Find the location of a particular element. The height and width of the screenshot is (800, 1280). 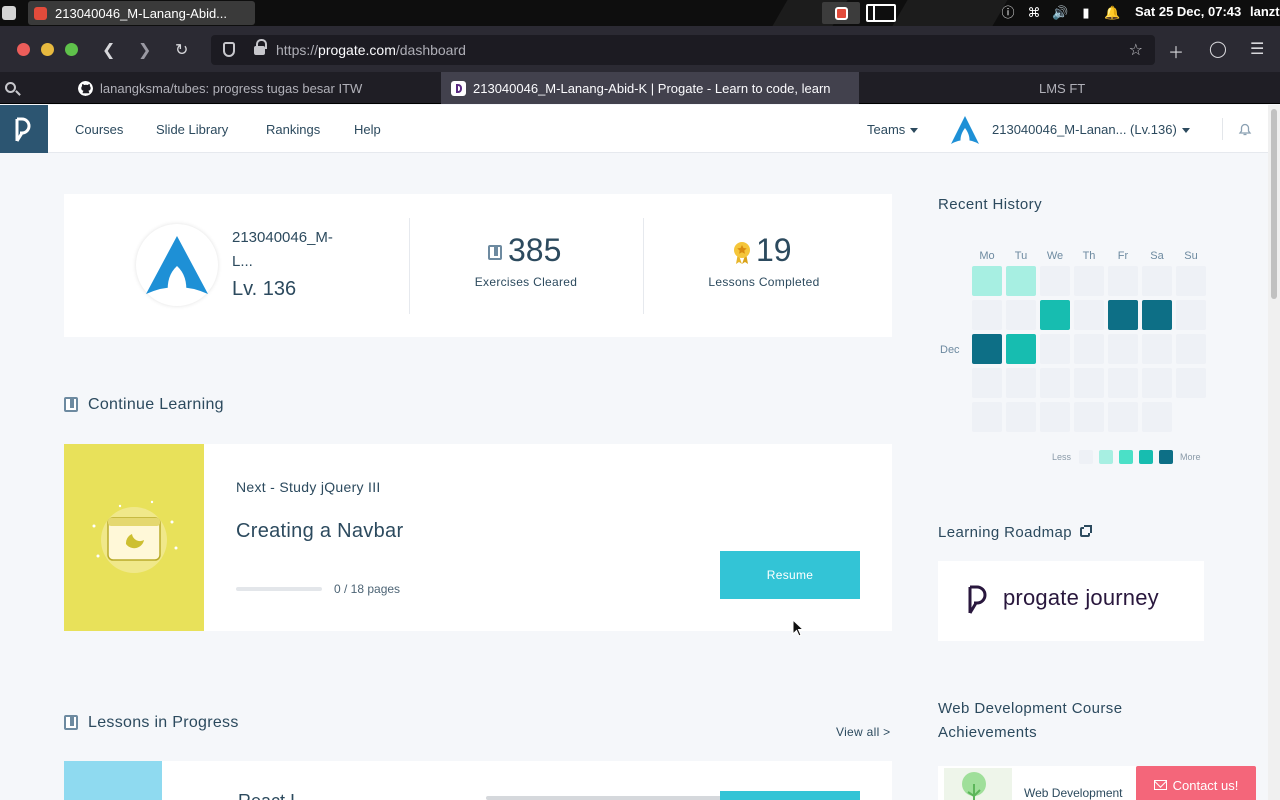

lesson-title: React I is located at coordinates (266, 795).